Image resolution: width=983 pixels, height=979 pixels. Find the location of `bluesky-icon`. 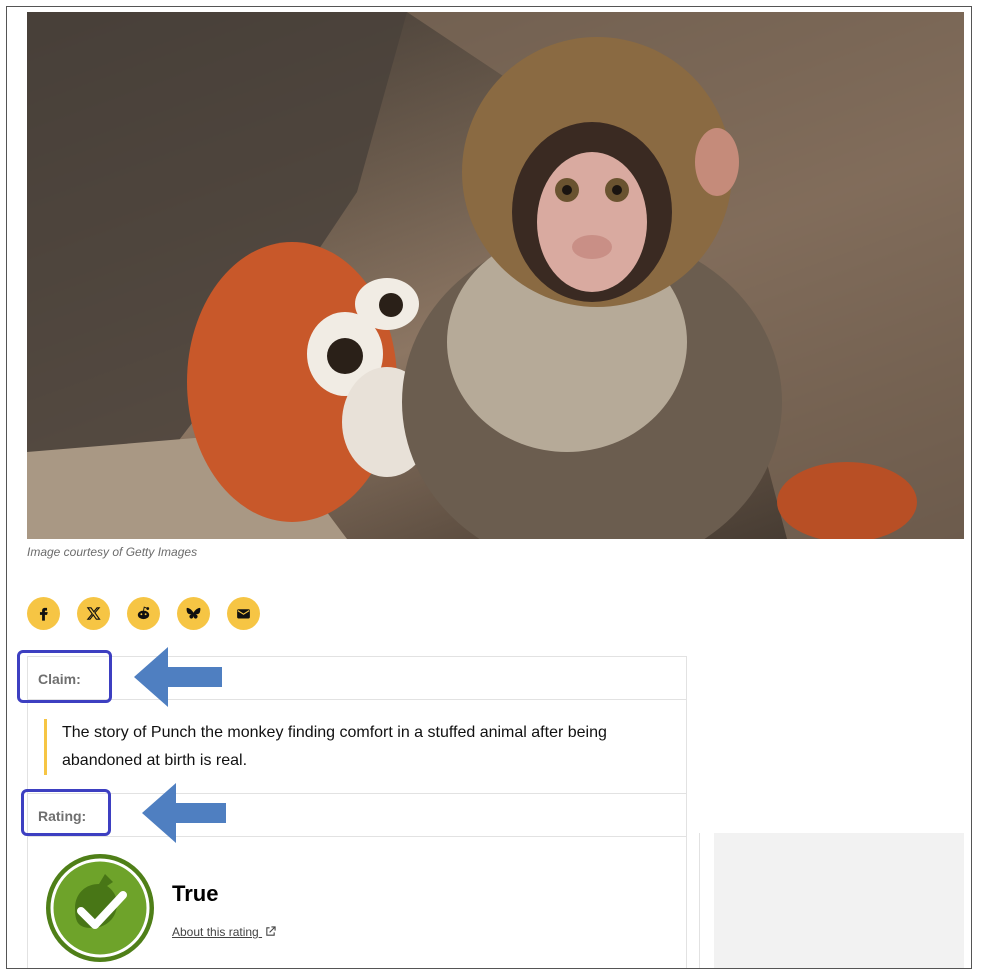

bluesky-icon is located at coordinates (193, 613).